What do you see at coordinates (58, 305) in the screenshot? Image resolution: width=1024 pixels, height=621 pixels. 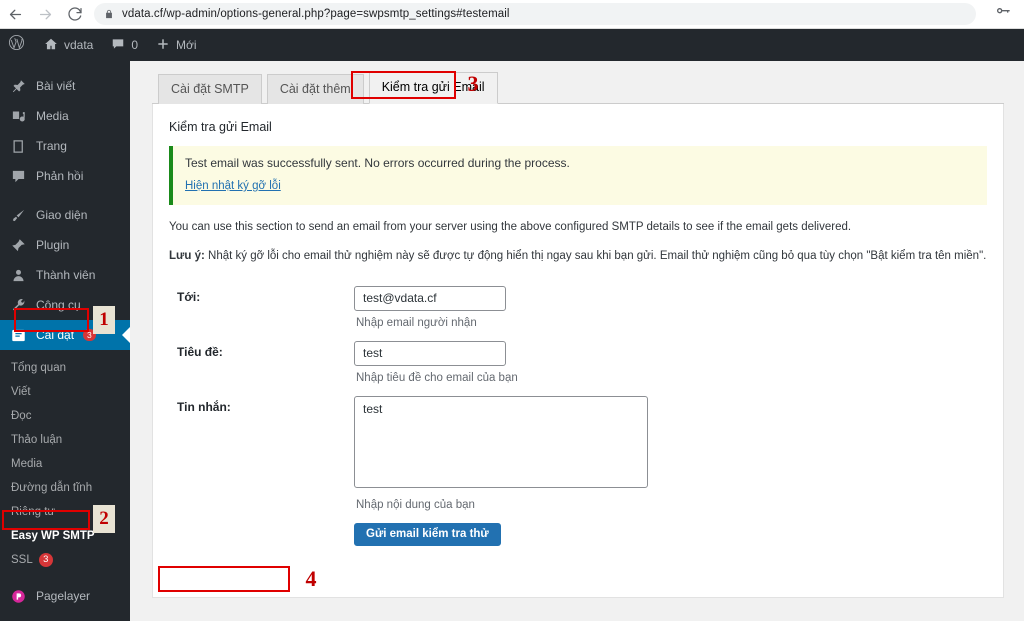 I see `sidebar-item-label: Công cụ` at bounding box center [58, 305].